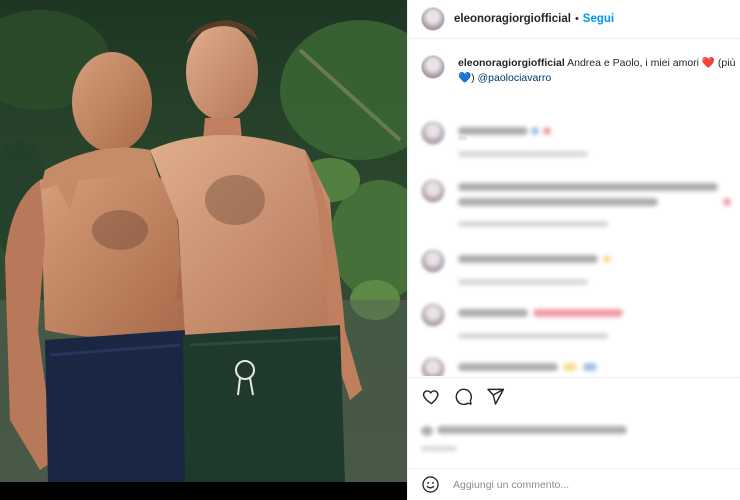 The height and width of the screenshot is (500, 740). I want to click on share-button, so click(495, 397).